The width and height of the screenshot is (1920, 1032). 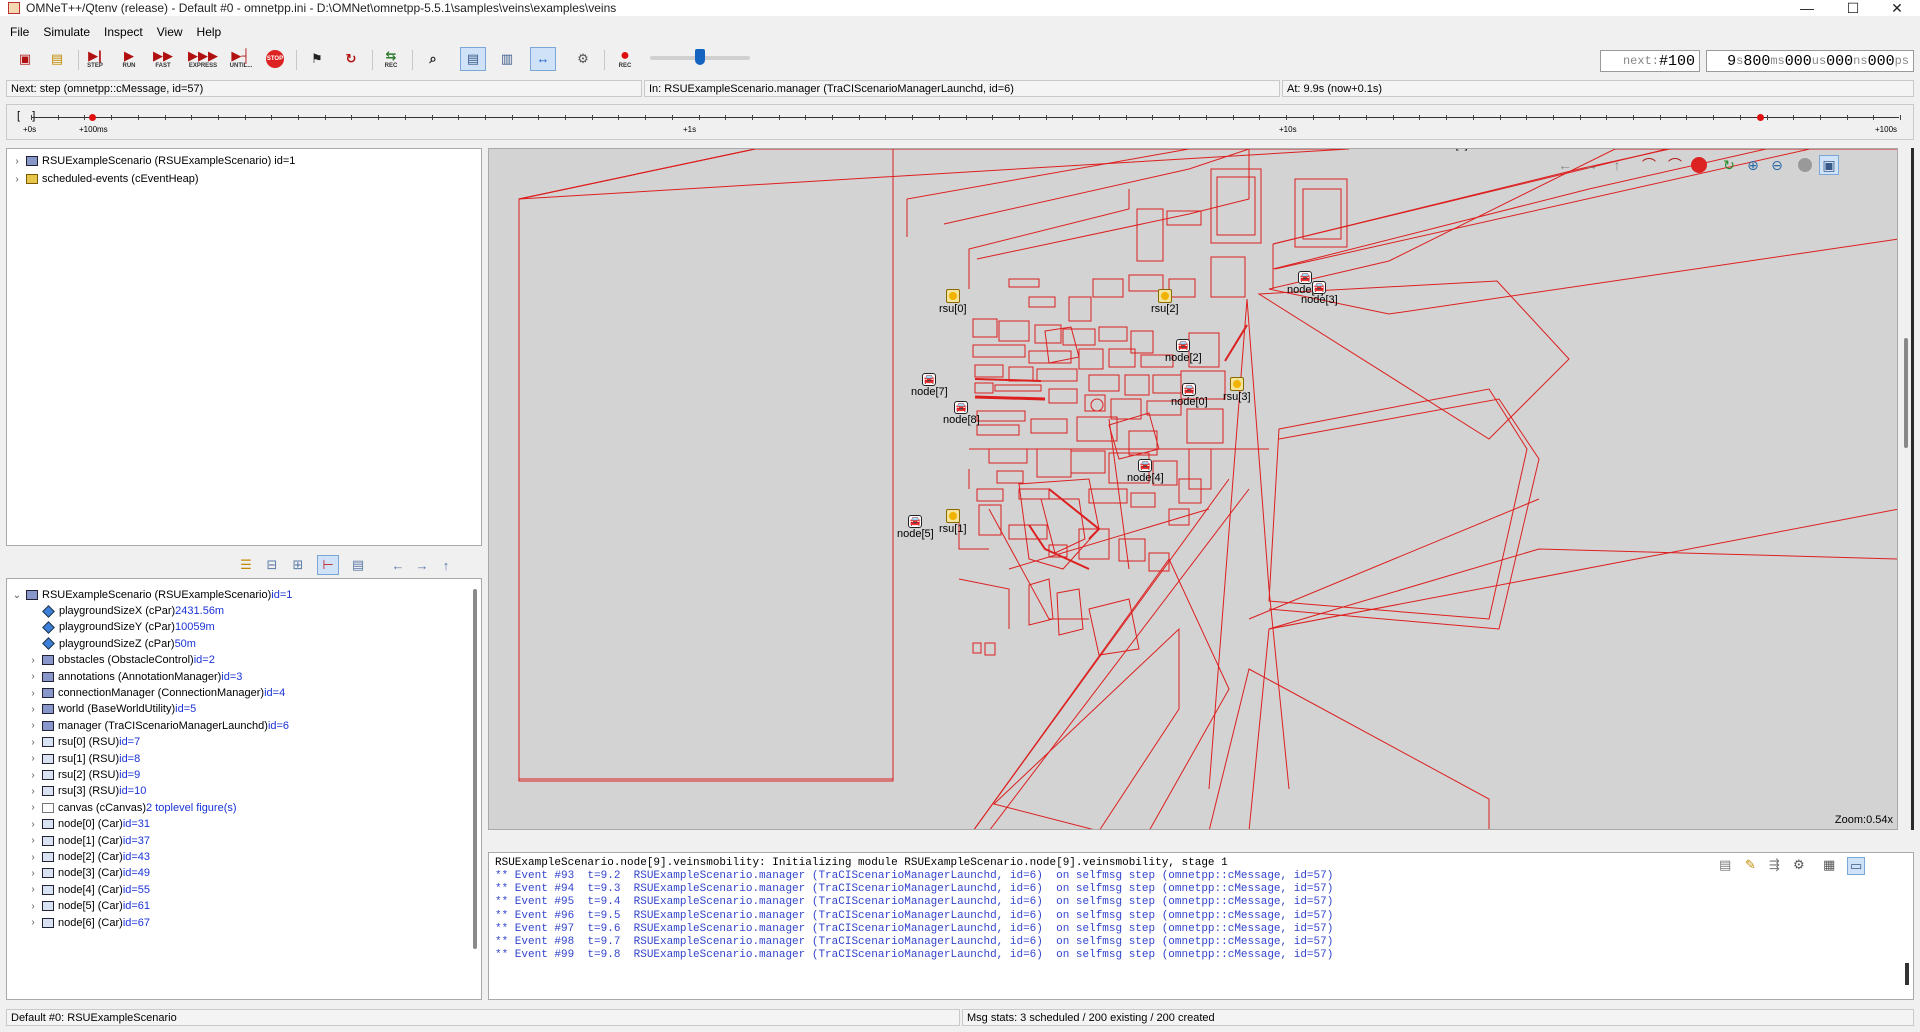 I want to click on tree-item: playgroundSizeY (cPar) 10059m, so click(x=121, y=627).